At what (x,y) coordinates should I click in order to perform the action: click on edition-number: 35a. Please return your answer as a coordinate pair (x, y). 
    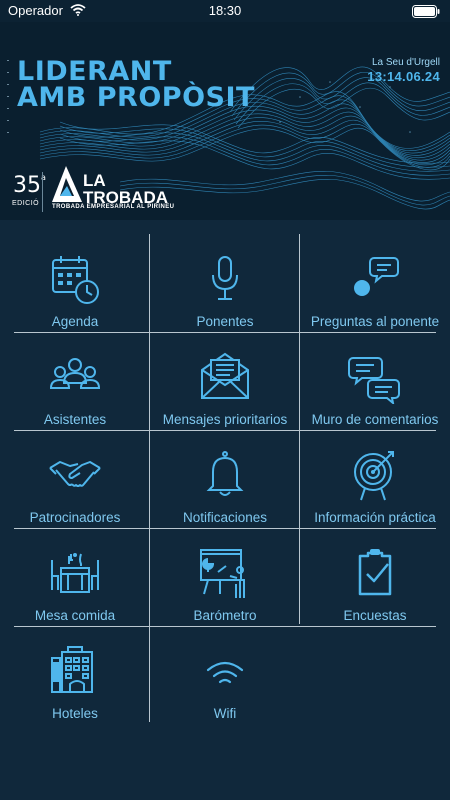
    Looking at the image, I should click on (29, 185).